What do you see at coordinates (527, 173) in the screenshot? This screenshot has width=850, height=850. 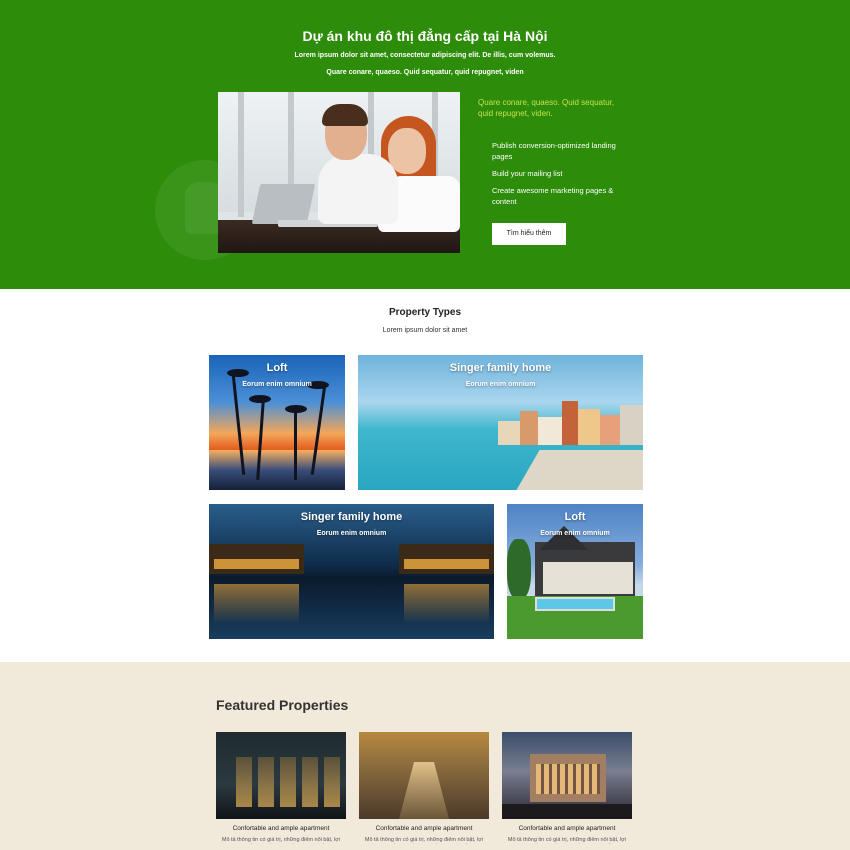 I see `hero-feature-item: Build your mailing list` at bounding box center [527, 173].